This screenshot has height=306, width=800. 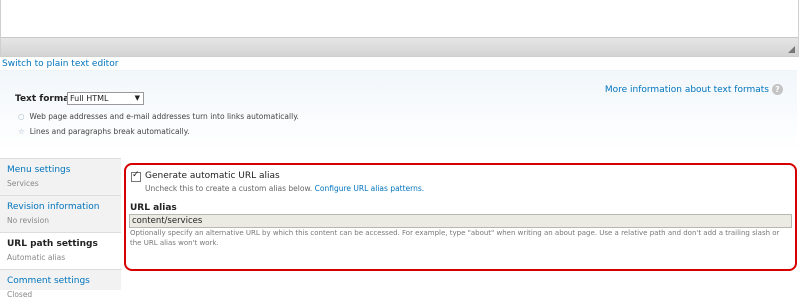 I want to click on vertical-tab-title: Menu settings, so click(x=39, y=170).